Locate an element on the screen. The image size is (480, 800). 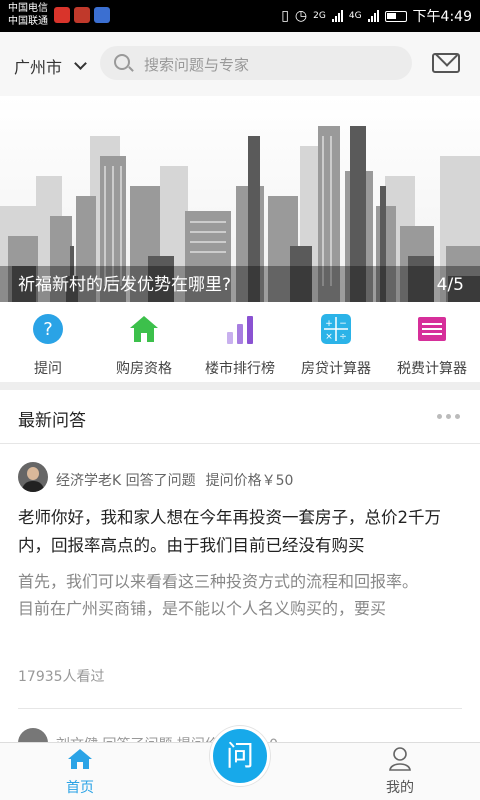
question-icon: ? is located at coordinates (48, 329).